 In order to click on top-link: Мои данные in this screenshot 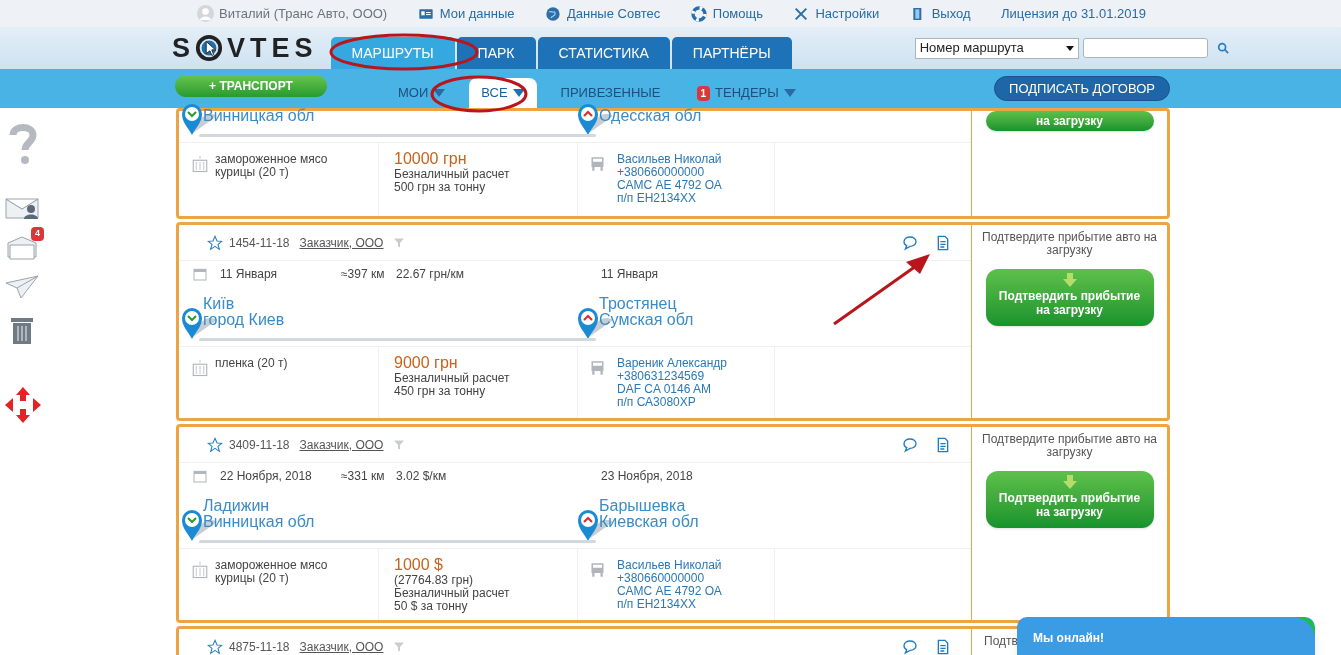, I will do `click(466, 13)`.